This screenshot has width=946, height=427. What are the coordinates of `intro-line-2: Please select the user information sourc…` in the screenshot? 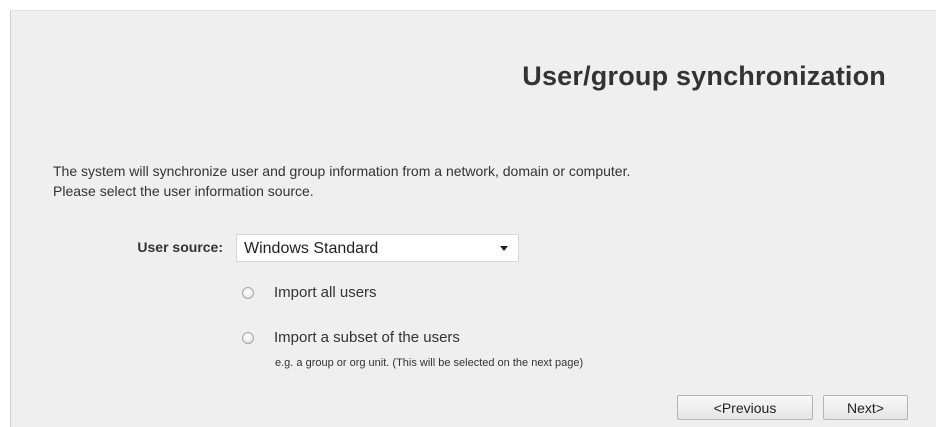 It's located at (183, 191).